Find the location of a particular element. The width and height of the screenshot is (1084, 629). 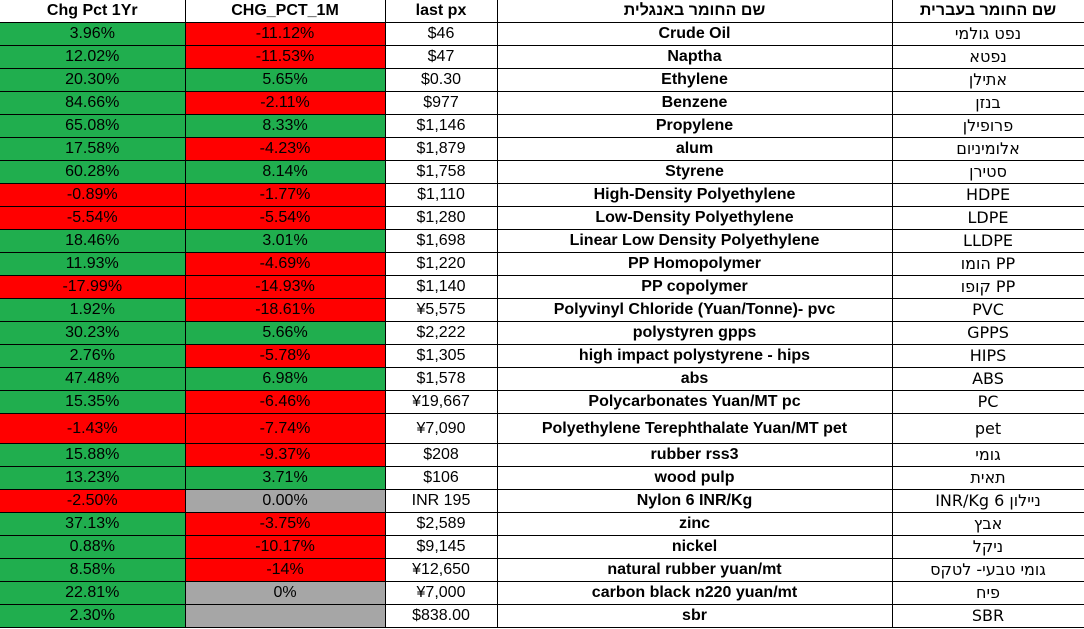

cell-chg-pct-1m: -14.93% is located at coordinates (285, 287).